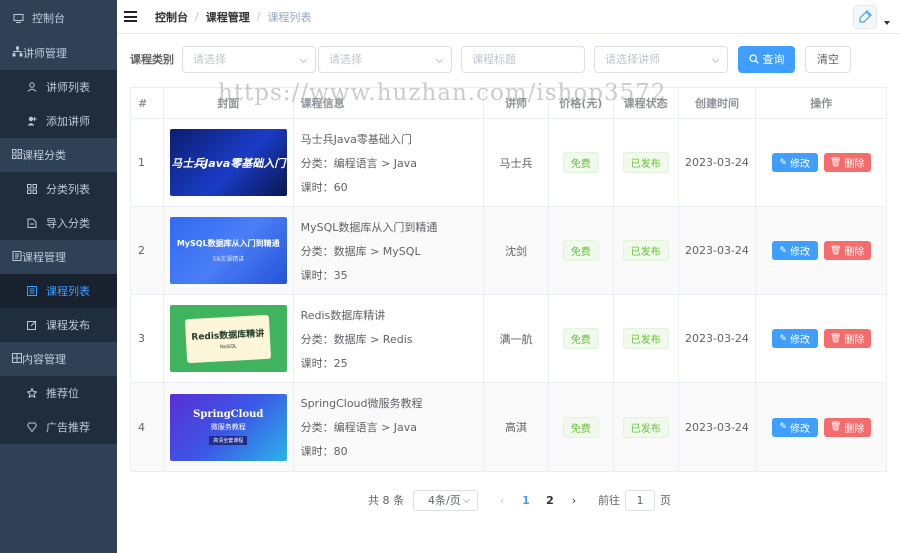 This screenshot has height=553, width=900. I want to click on edit-icon, so click(32, 325).